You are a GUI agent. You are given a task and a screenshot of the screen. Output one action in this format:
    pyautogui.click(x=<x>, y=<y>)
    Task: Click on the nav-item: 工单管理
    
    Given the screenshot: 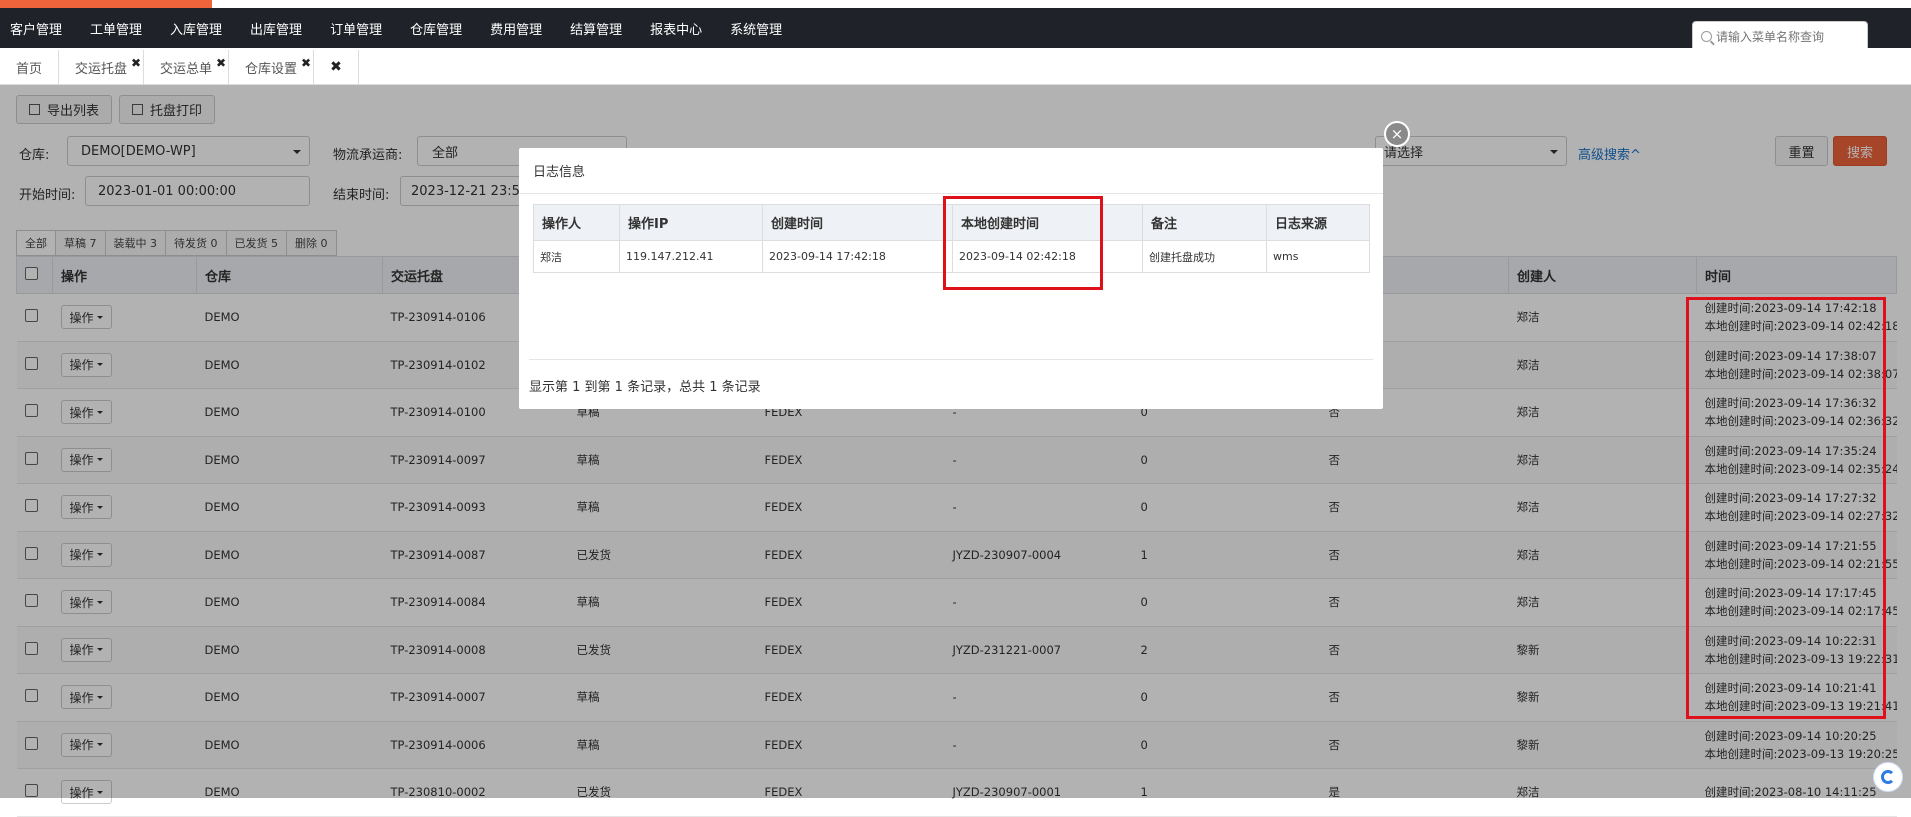 What is the action you would take?
    pyautogui.click(x=111, y=28)
    